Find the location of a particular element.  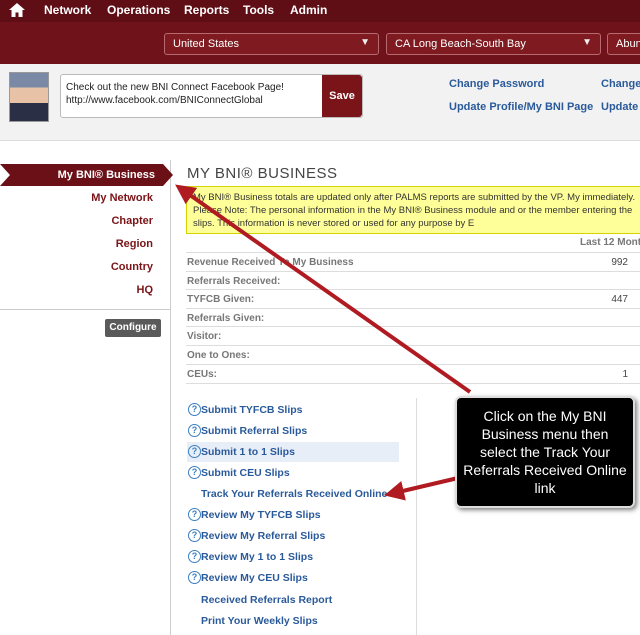

print-weekly-slips-link: Print Your Weekly Slips is located at coordinates (293, 621).